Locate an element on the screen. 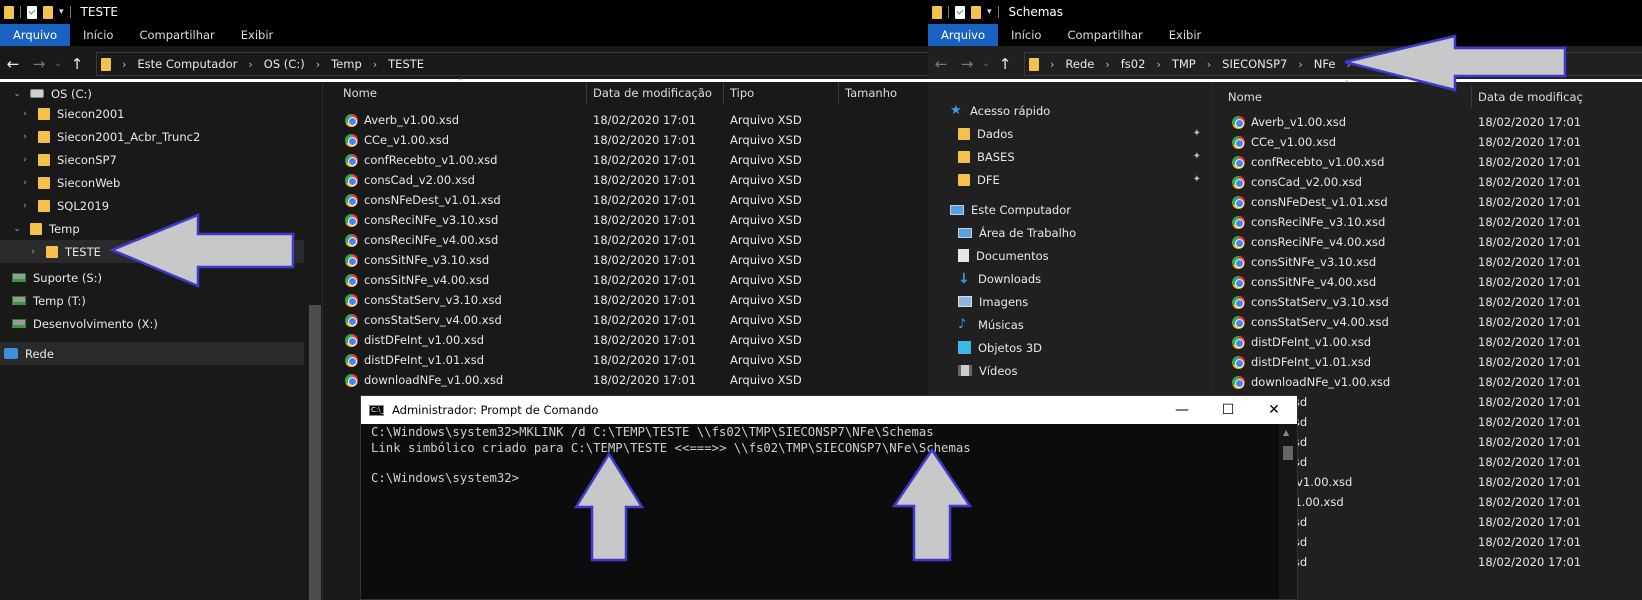 The image size is (1642, 600). customize-toolbar-icon: ▾ is located at coordinates (989, 12).